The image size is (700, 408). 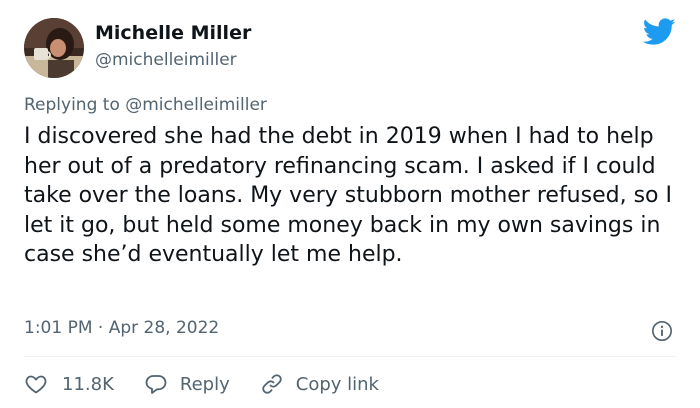 What do you see at coordinates (337, 384) in the screenshot?
I see `copy-link-label: Copy link` at bounding box center [337, 384].